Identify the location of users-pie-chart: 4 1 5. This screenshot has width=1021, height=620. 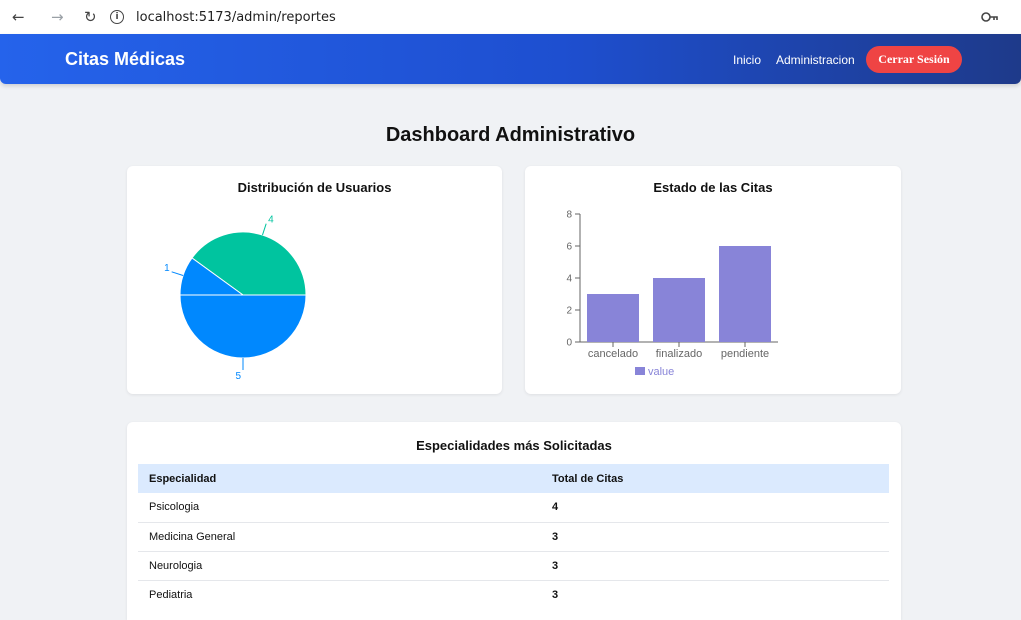
(235, 298).